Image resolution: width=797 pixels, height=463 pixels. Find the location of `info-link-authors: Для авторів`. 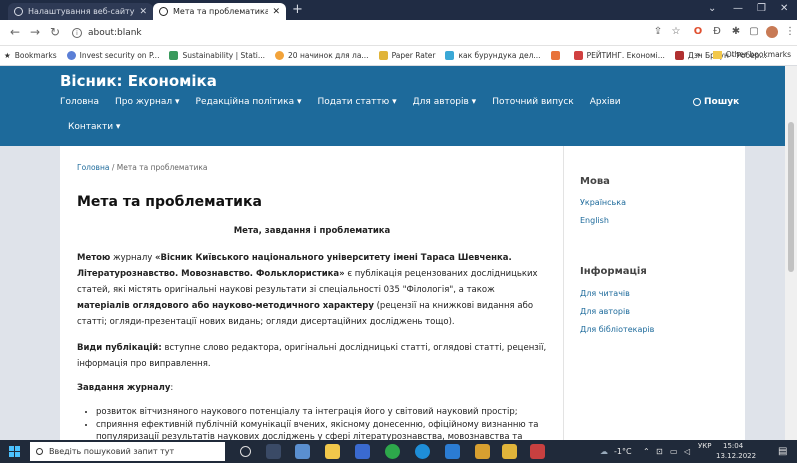

info-link-authors: Для авторів is located at coordinates (605, 311).